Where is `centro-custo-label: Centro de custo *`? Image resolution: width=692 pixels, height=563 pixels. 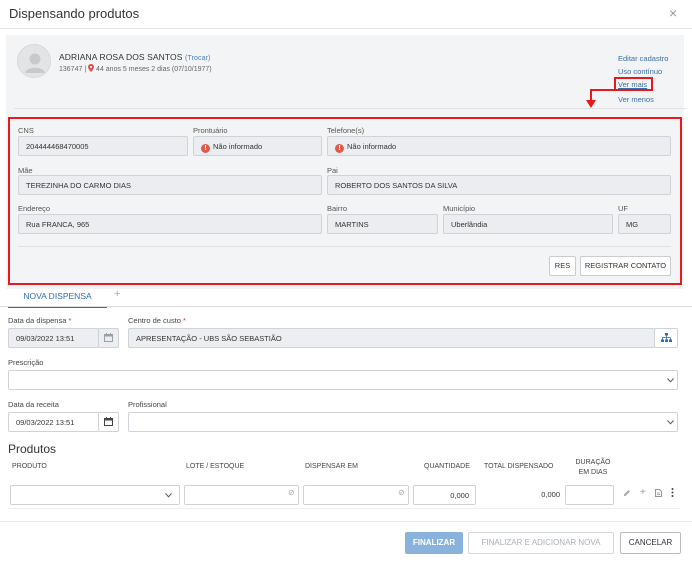
centro-custo-label: Centro de custo * is located at coordinates (157, 320).